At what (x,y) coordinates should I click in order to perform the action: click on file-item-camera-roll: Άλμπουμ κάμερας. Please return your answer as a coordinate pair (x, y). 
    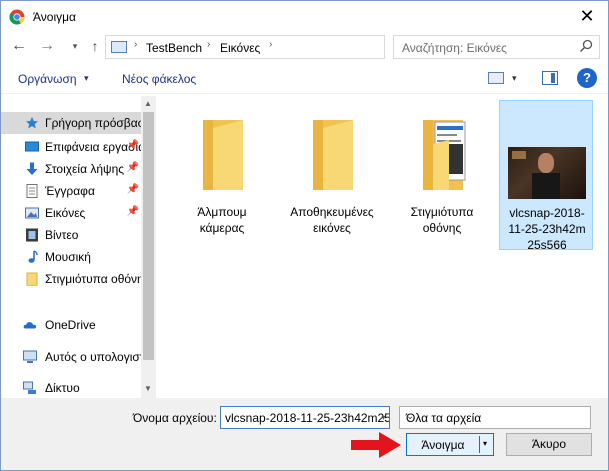
    Looking at the image, I should click on (222, 175).